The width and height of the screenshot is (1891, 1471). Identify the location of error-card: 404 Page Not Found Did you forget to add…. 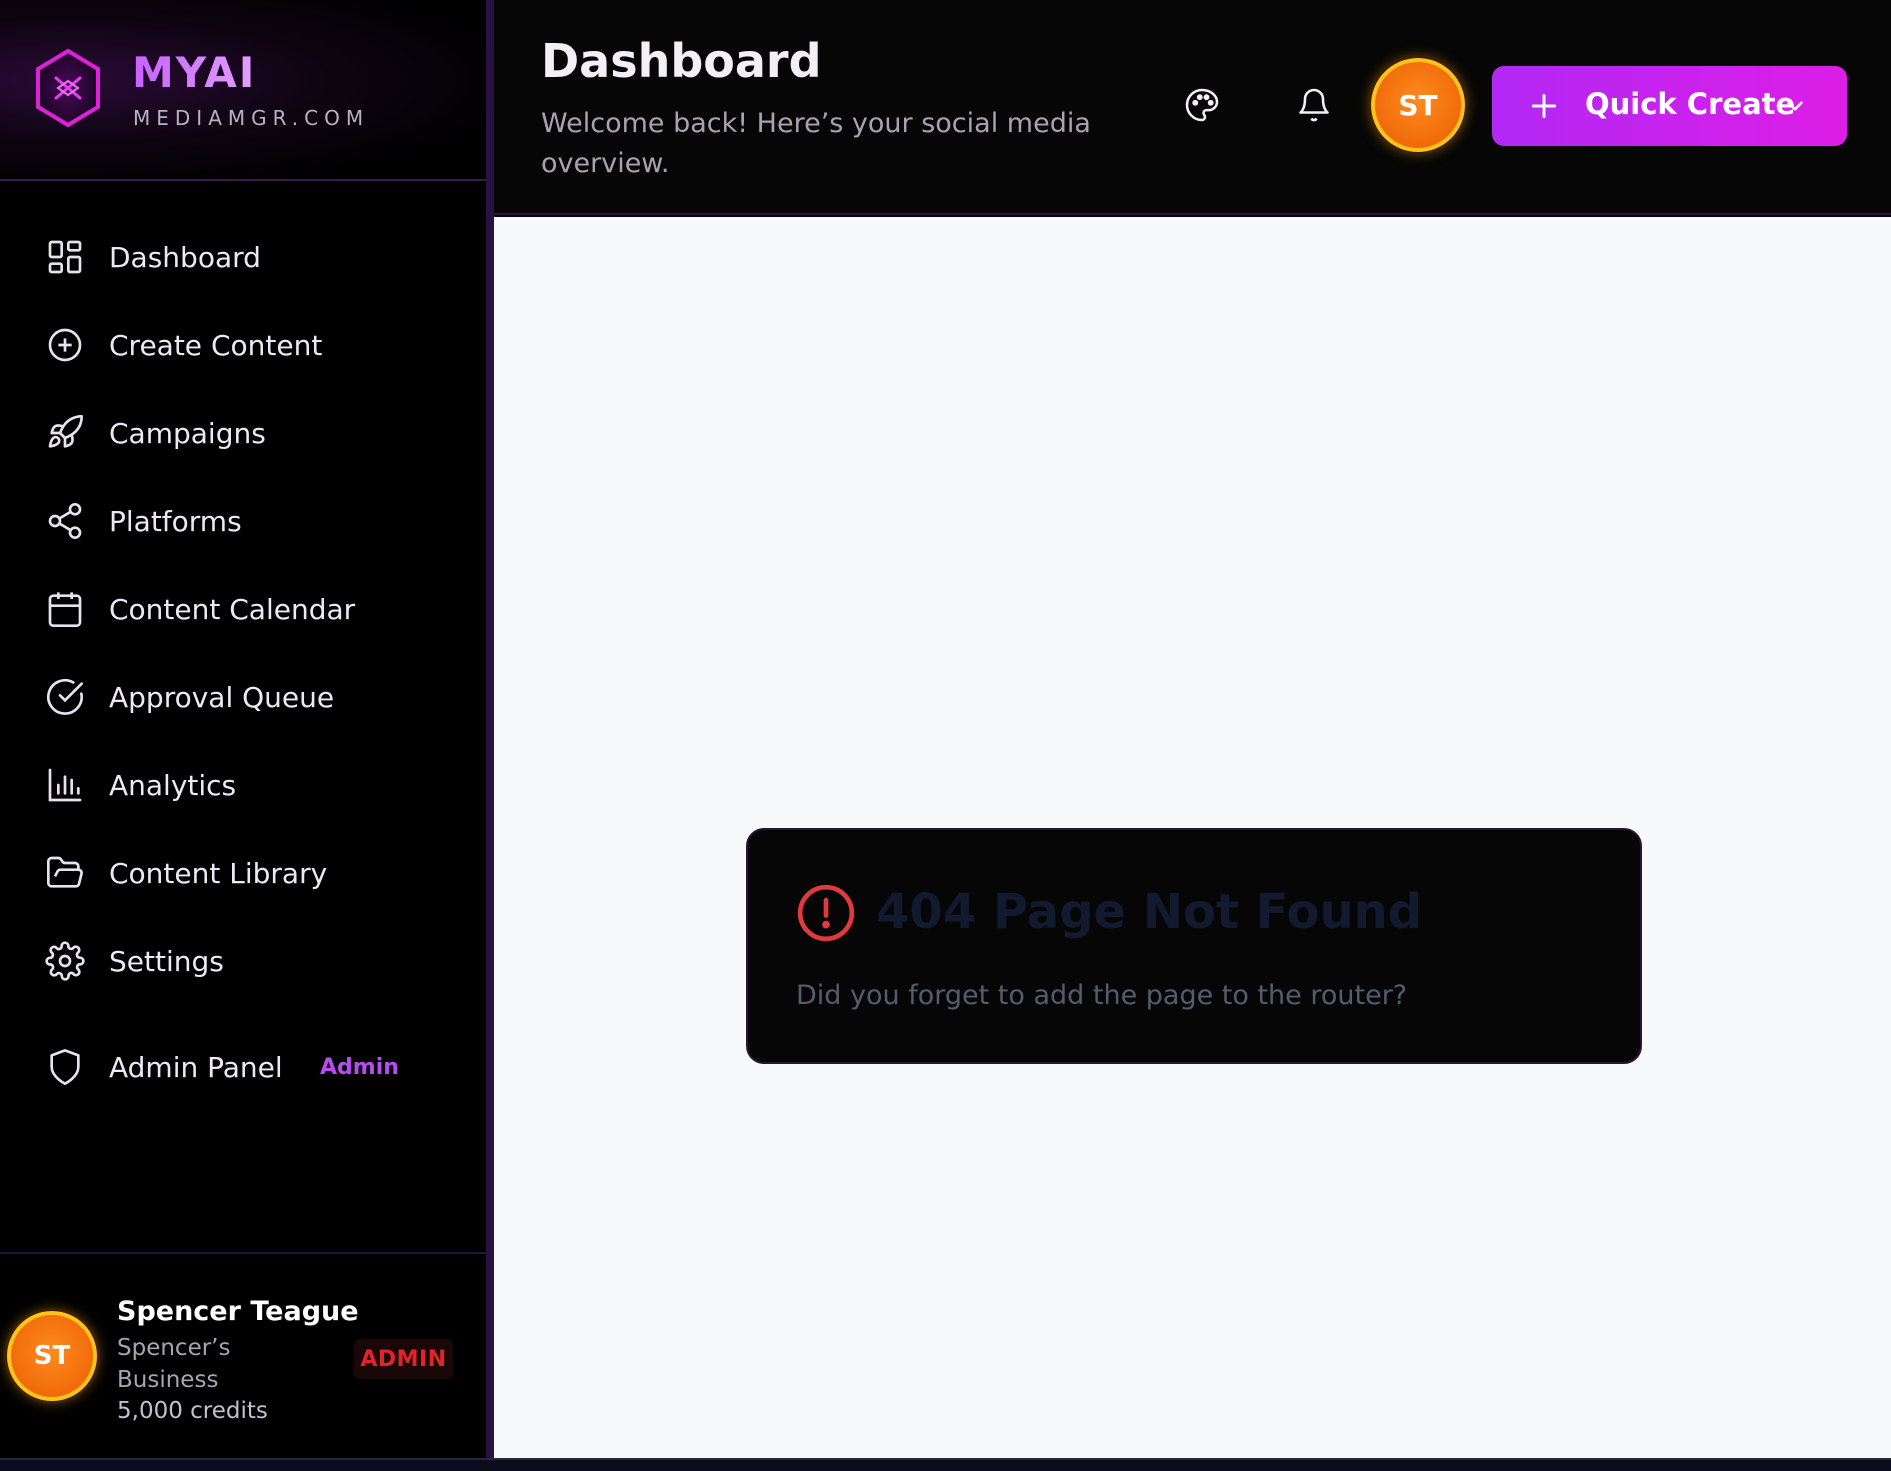
(1194, 946).